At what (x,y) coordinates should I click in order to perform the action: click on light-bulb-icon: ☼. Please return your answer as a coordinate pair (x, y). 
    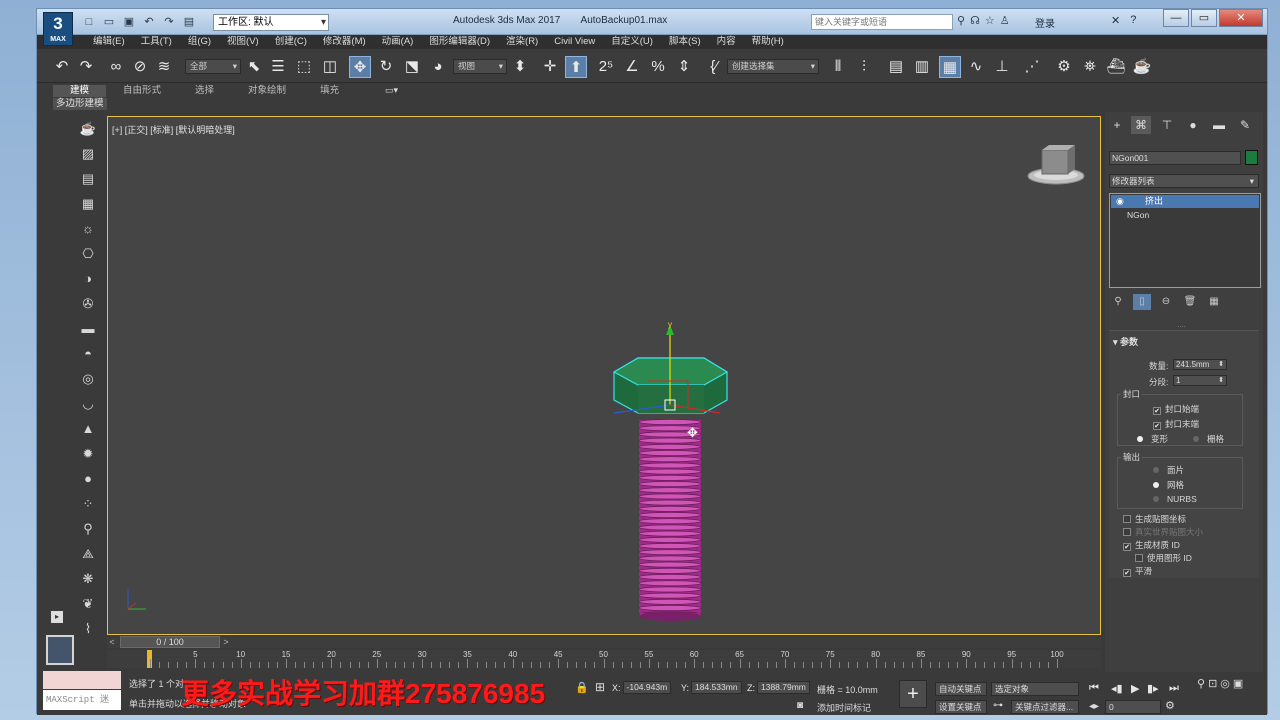
    Looking at the image, I should click on (88, 229).